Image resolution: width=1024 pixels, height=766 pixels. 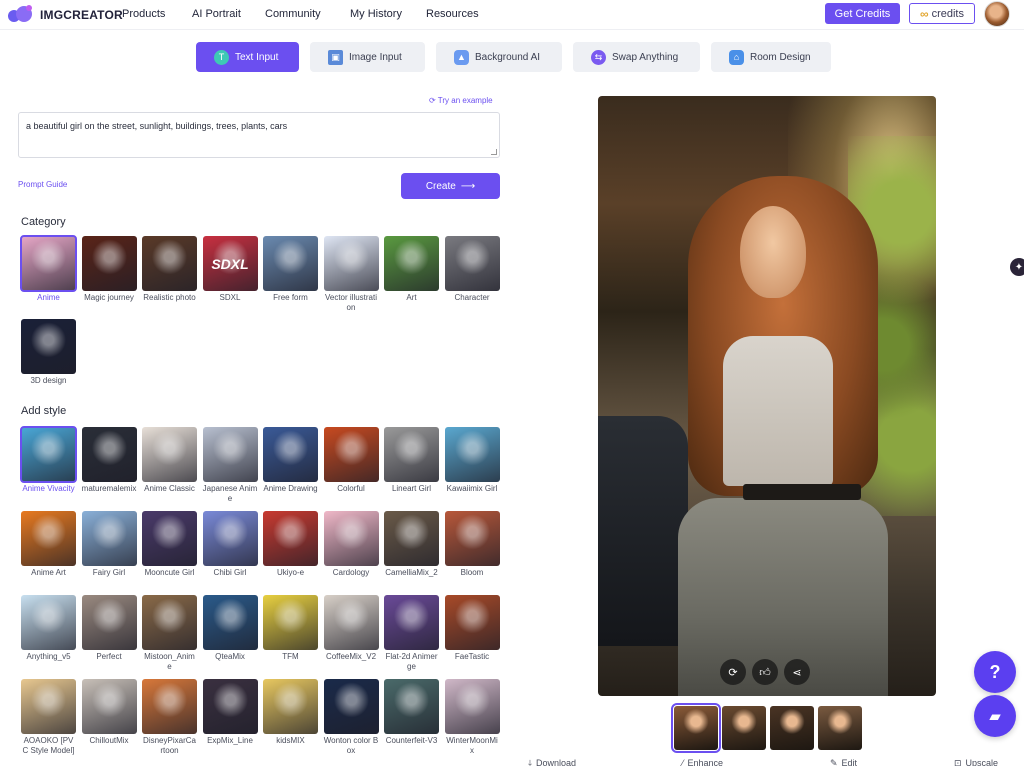 I want to click on upscale-action: ⊡ Upscale, so click(x=976, y=762).